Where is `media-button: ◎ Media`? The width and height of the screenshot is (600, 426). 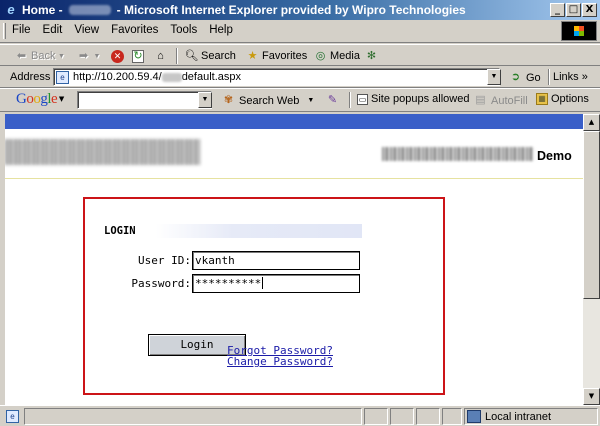 media-button: ◎ Media is located at coordinates (336, 56).